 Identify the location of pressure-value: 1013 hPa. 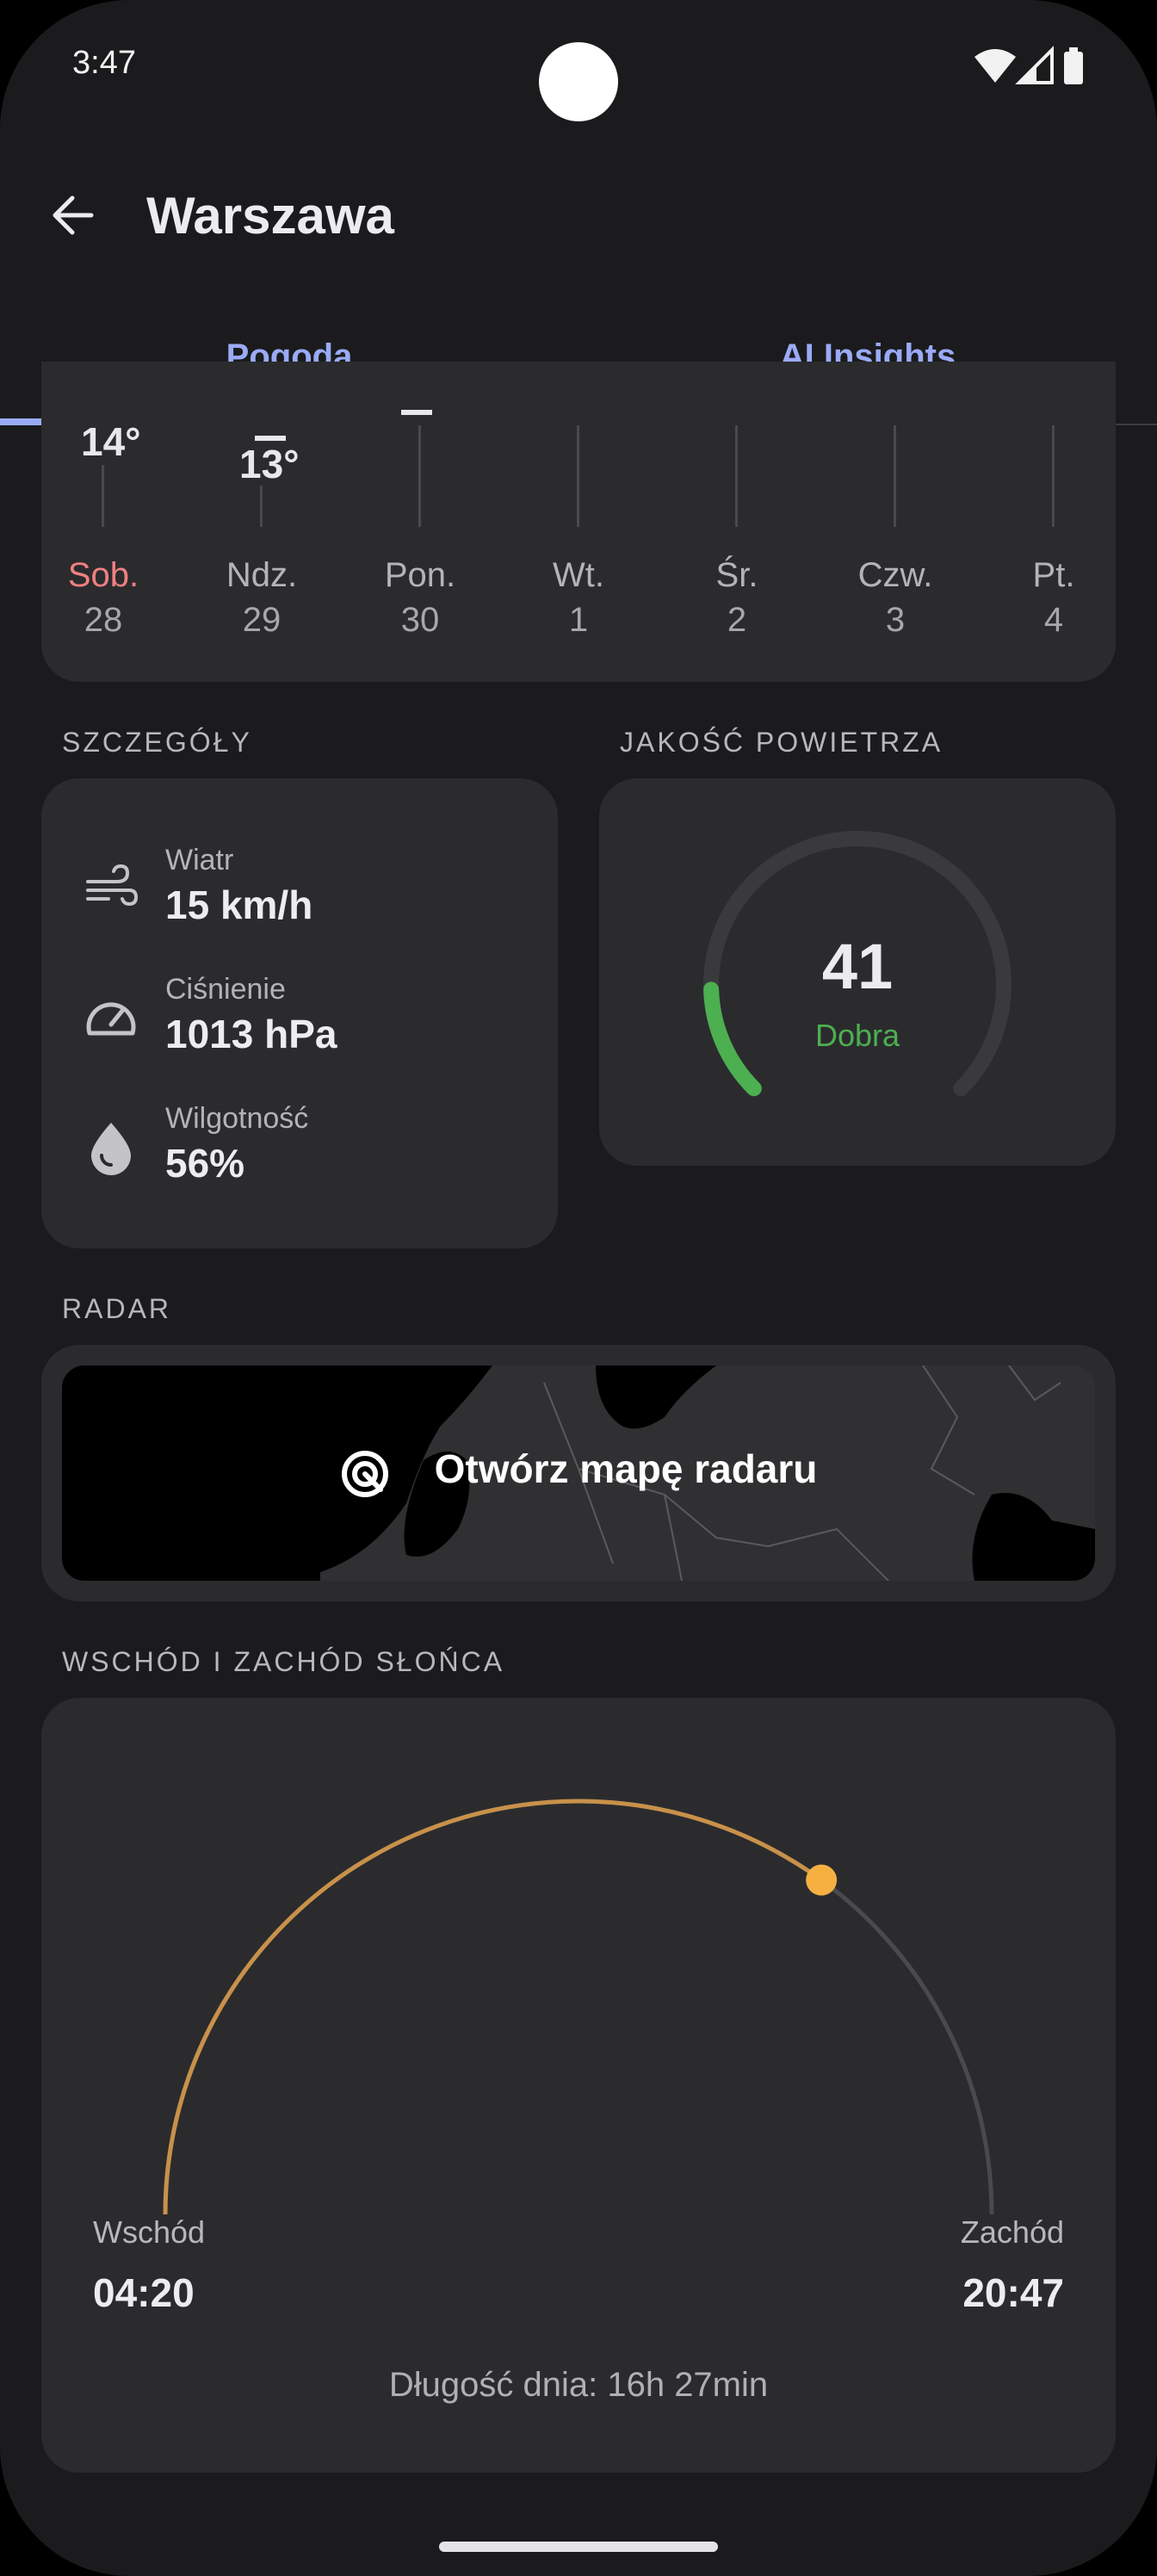
(251, 1034).